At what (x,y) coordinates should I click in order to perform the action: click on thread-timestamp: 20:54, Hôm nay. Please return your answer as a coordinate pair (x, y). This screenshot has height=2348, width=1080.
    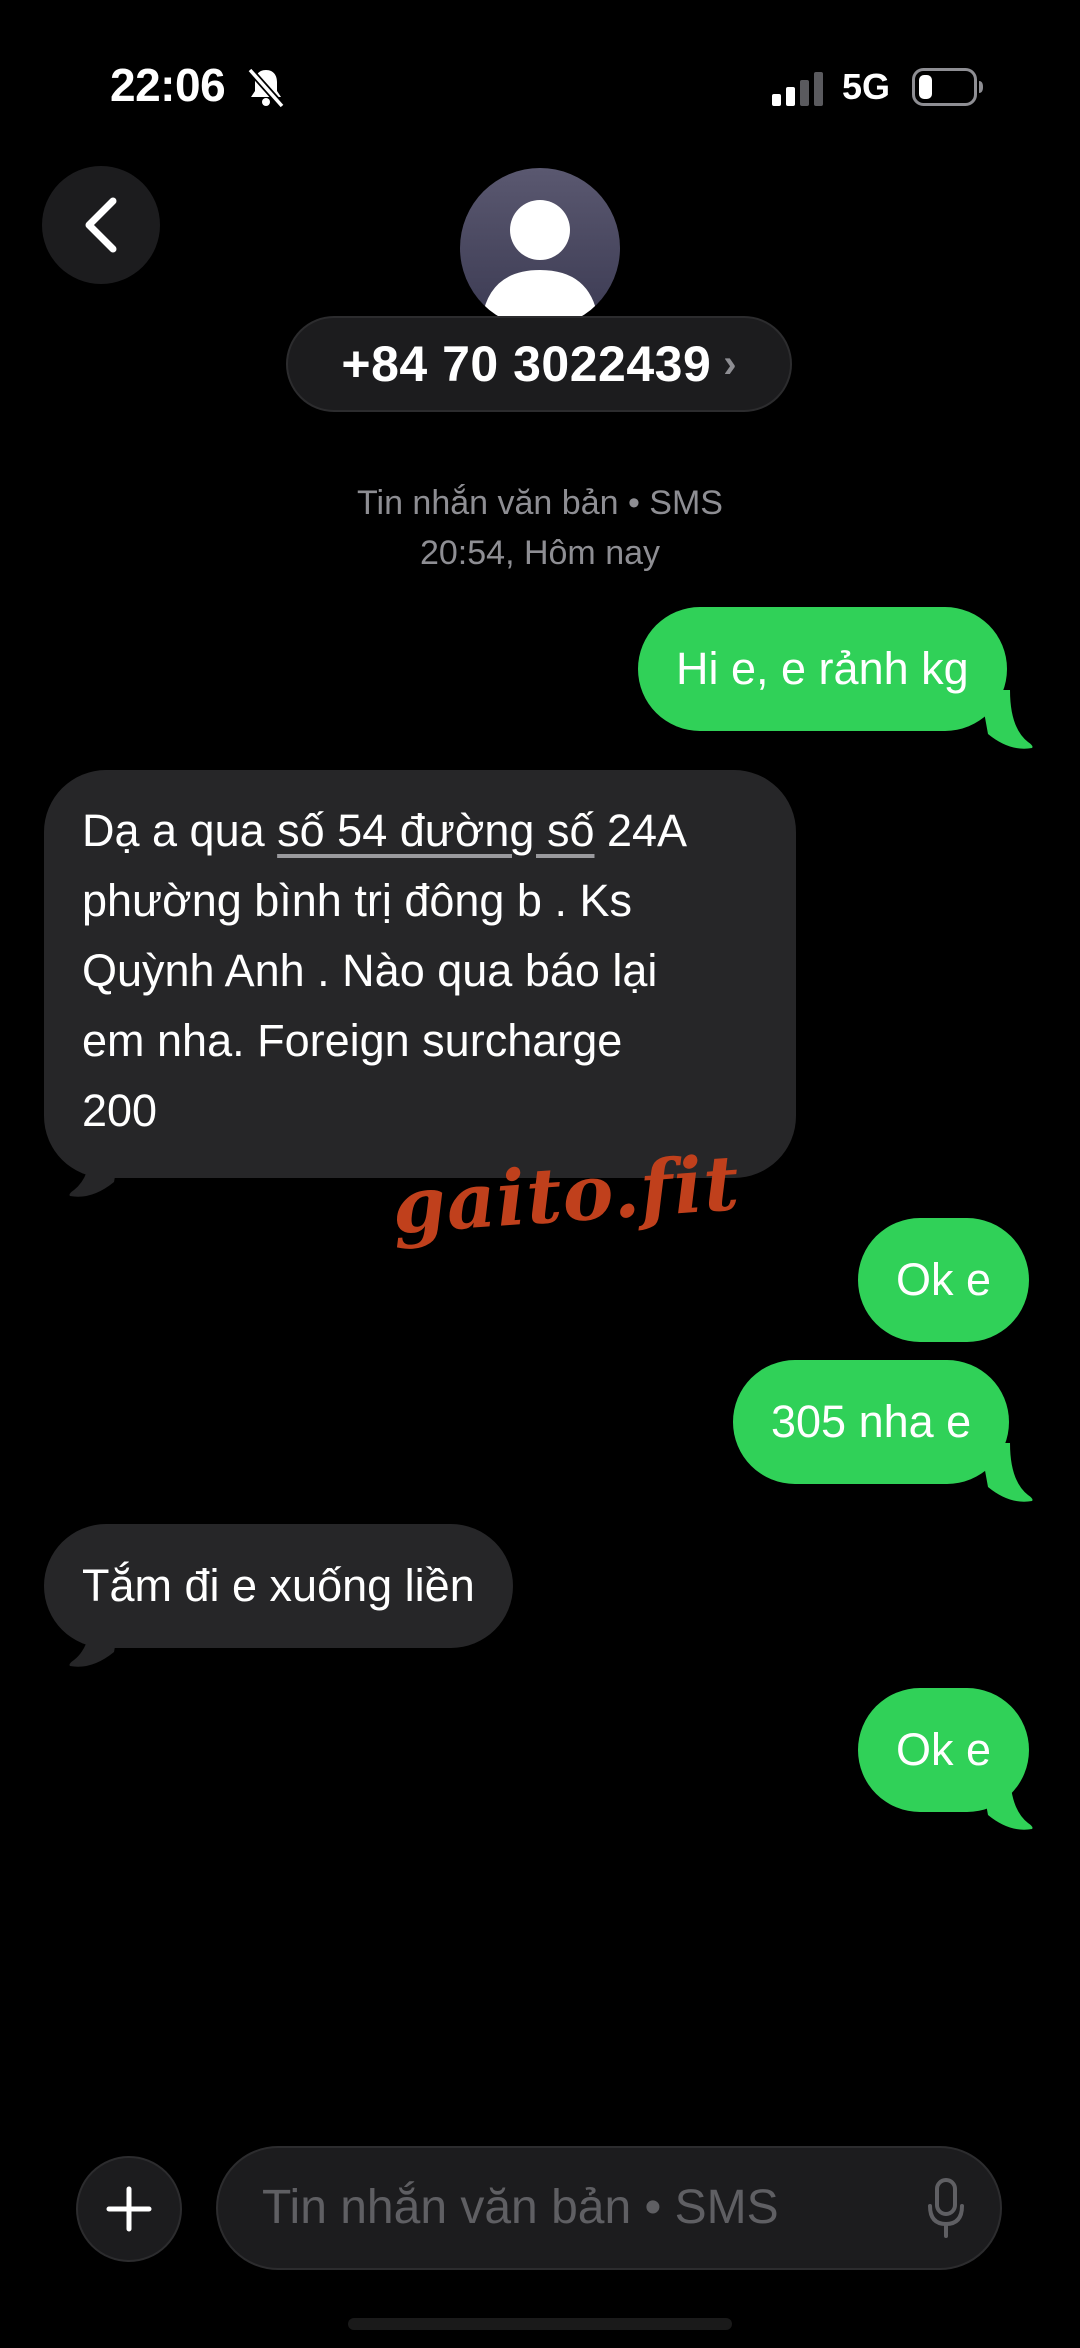
    Looking at the image, I should click on (540, 553).